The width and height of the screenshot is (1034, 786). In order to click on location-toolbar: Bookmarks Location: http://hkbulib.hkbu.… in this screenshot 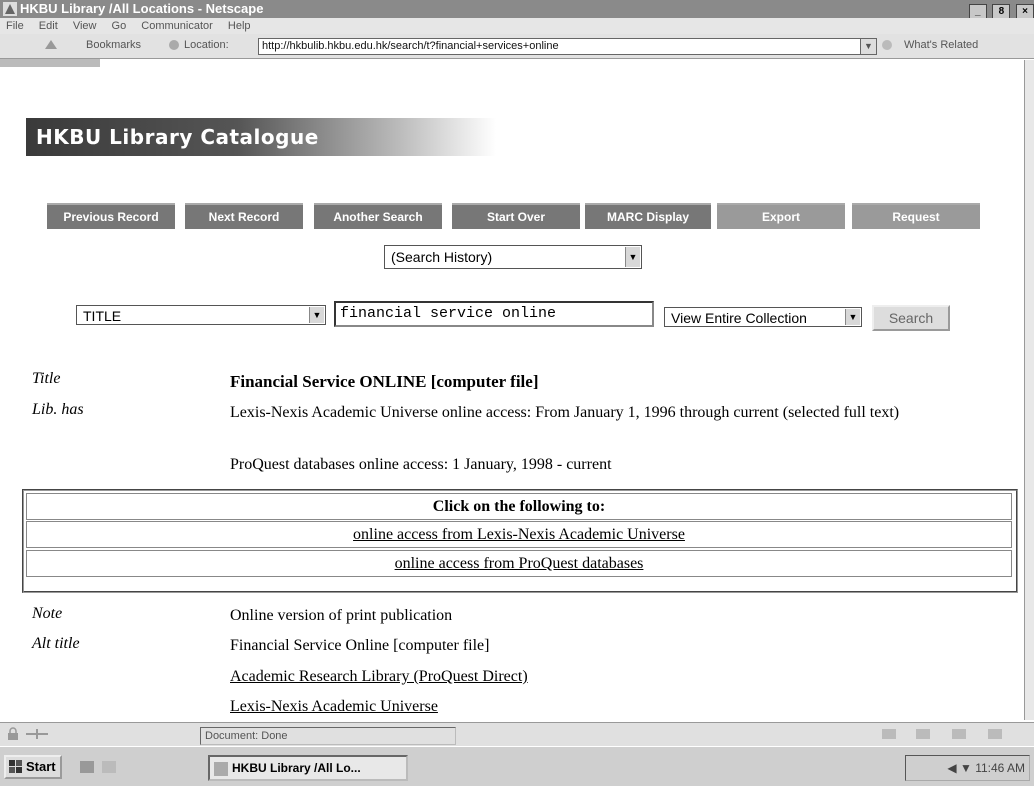, I will do `click(517, 46)`.